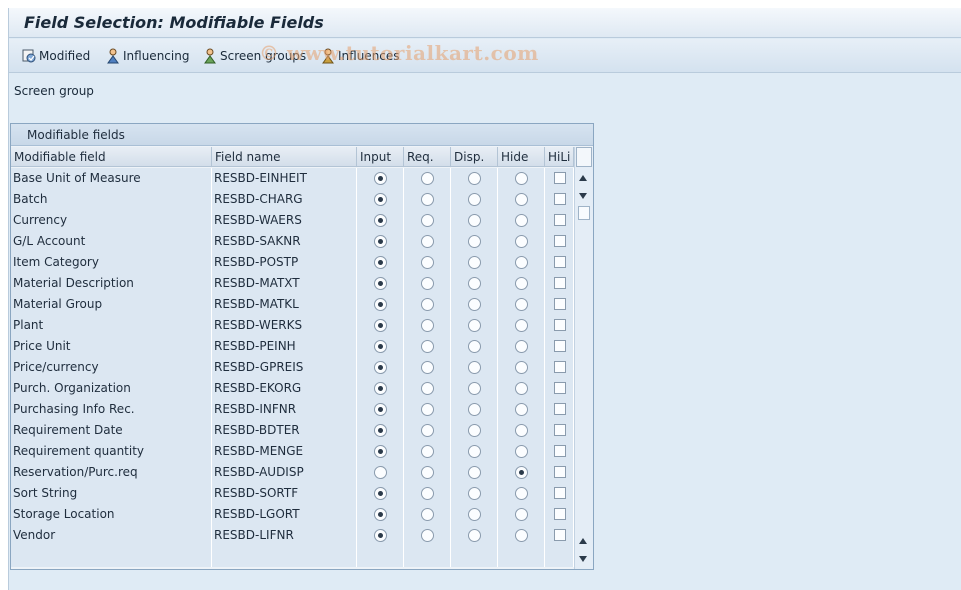 The image size is (961, 590). What do you see at coordinates (292, 430) in the screenshot?
I see `table-row: Requirement Date RESBD-BDTER` at bounding box center [292, 430].